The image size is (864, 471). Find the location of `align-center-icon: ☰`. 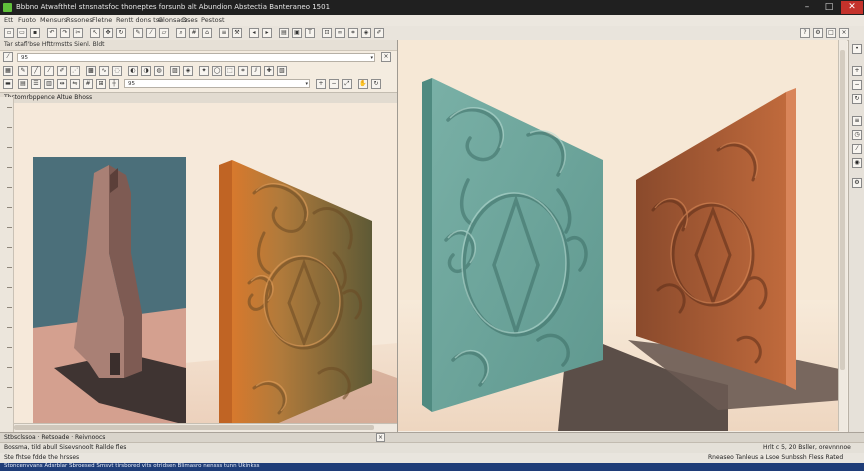

align-center-icon: ☰ is located at coordinates (36, 84).